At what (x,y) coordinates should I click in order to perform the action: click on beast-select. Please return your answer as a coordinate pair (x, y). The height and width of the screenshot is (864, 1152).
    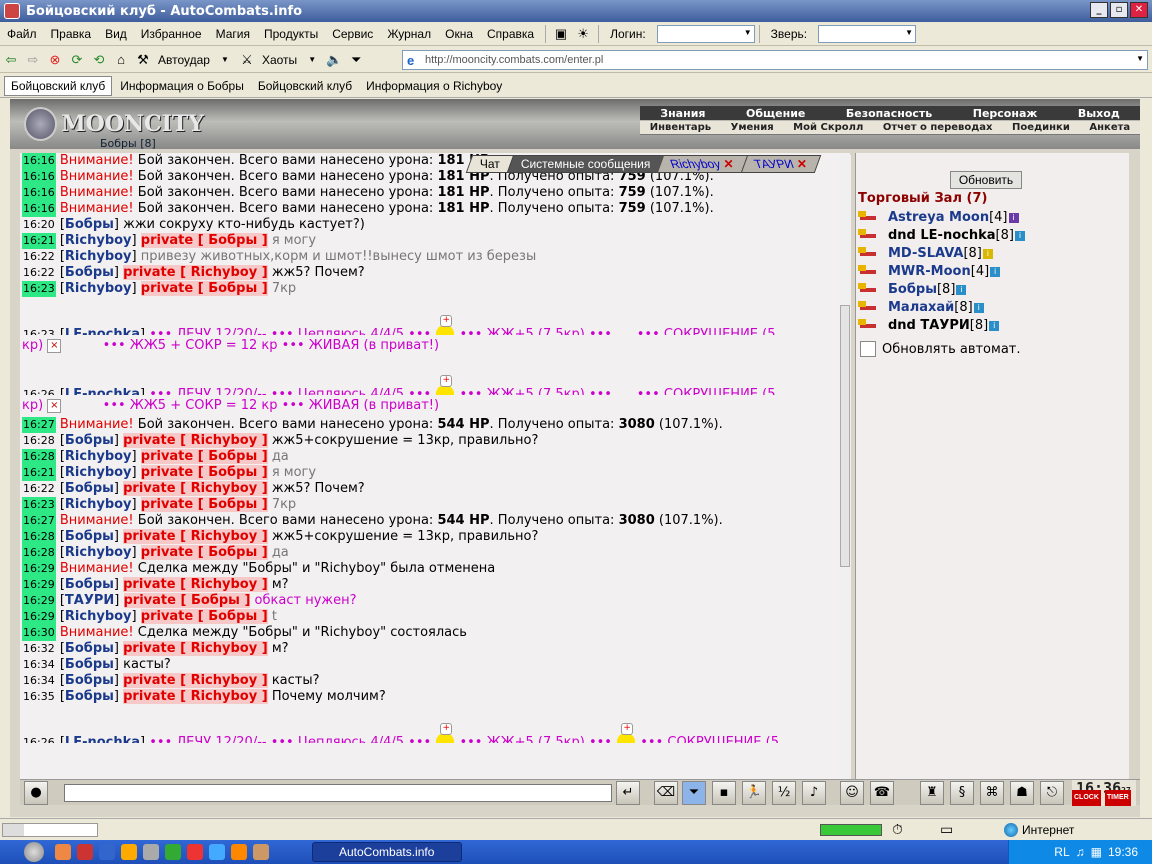
    Looking at the image, I should click on (867, 33).